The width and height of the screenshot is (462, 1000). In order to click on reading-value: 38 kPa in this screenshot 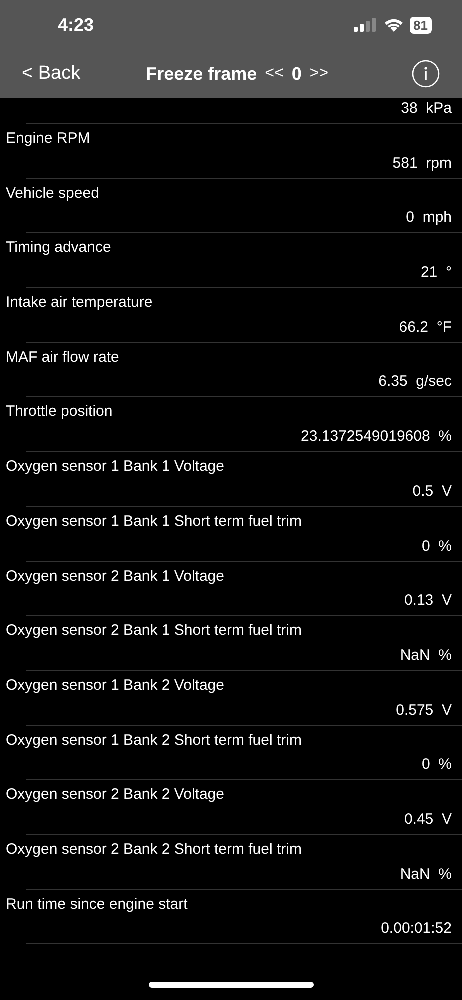, I will do `click(426, 108)`.